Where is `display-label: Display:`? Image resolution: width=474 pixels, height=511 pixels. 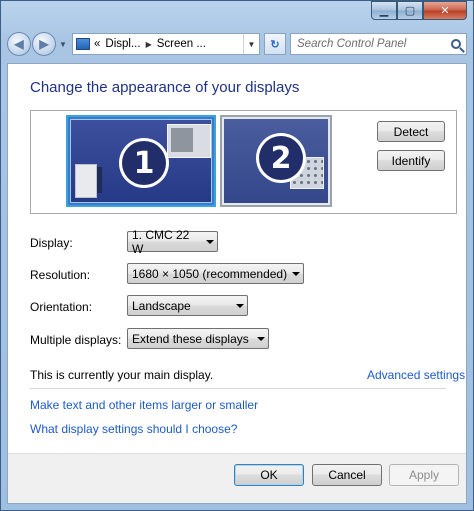 display-label: Display: is located at coordinates (51, 243).